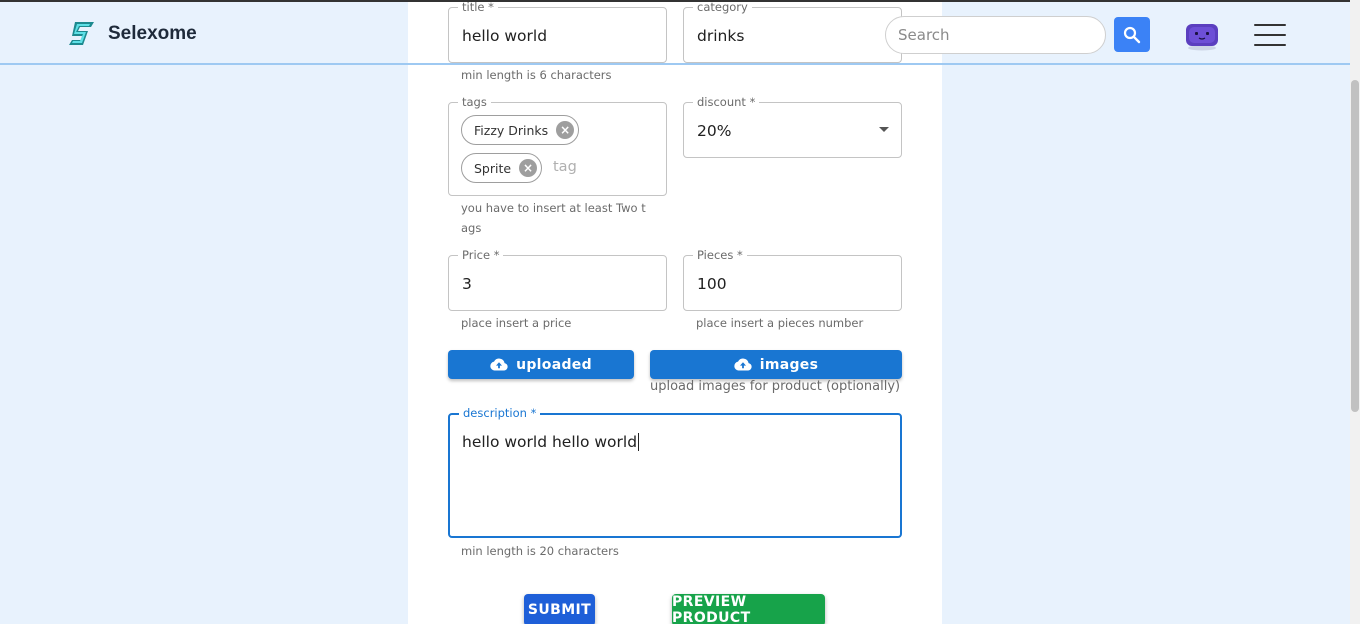 Image resolution: width=1360 pixels, height=624 pixels. Describe the element at coordinates (481, 255) in the screenshot. I see `price-label: Price *` at that location.